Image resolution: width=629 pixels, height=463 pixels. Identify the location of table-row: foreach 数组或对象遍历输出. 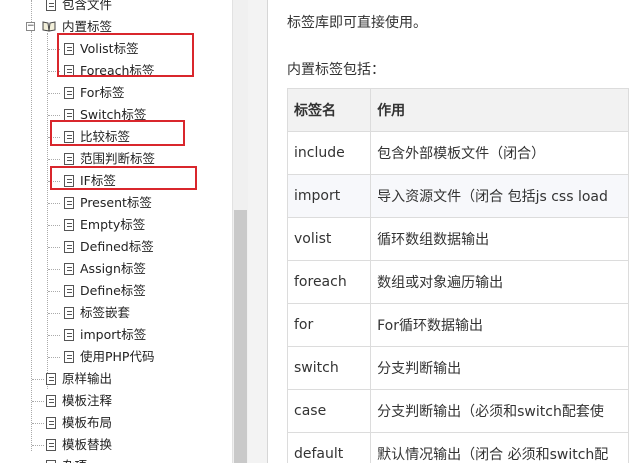
(457, 282).